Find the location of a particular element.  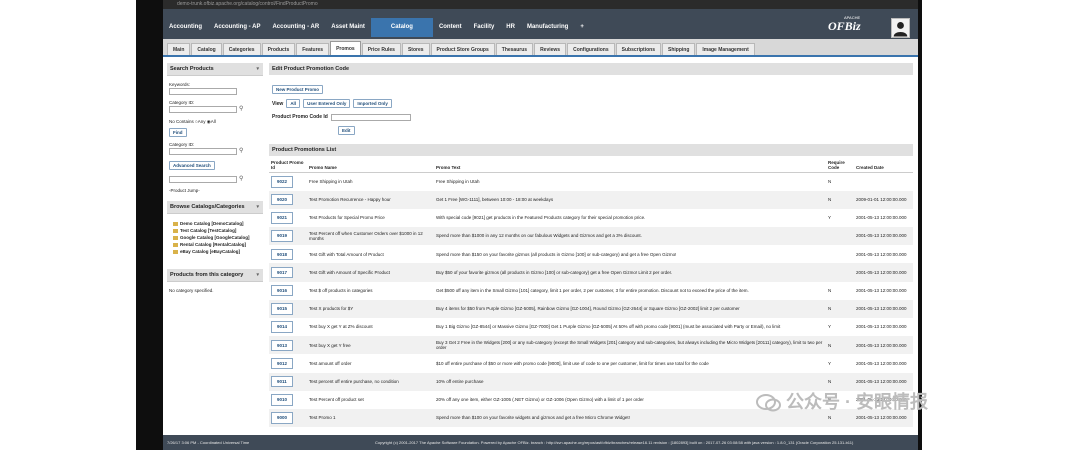

keywords-input is located at coordinates (203, 91).